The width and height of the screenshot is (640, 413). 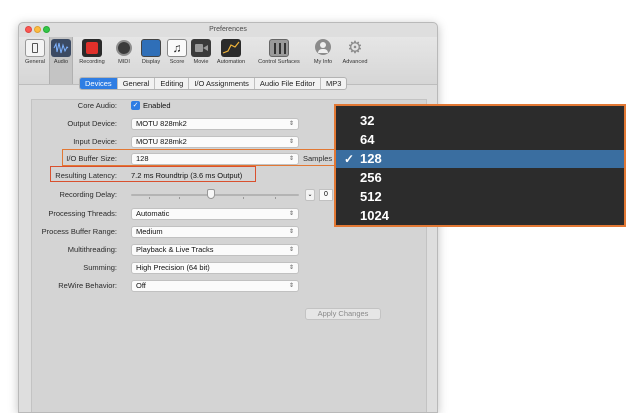 I want to click on toolbar-item-recording: Recording, so click(x=92, y=52).